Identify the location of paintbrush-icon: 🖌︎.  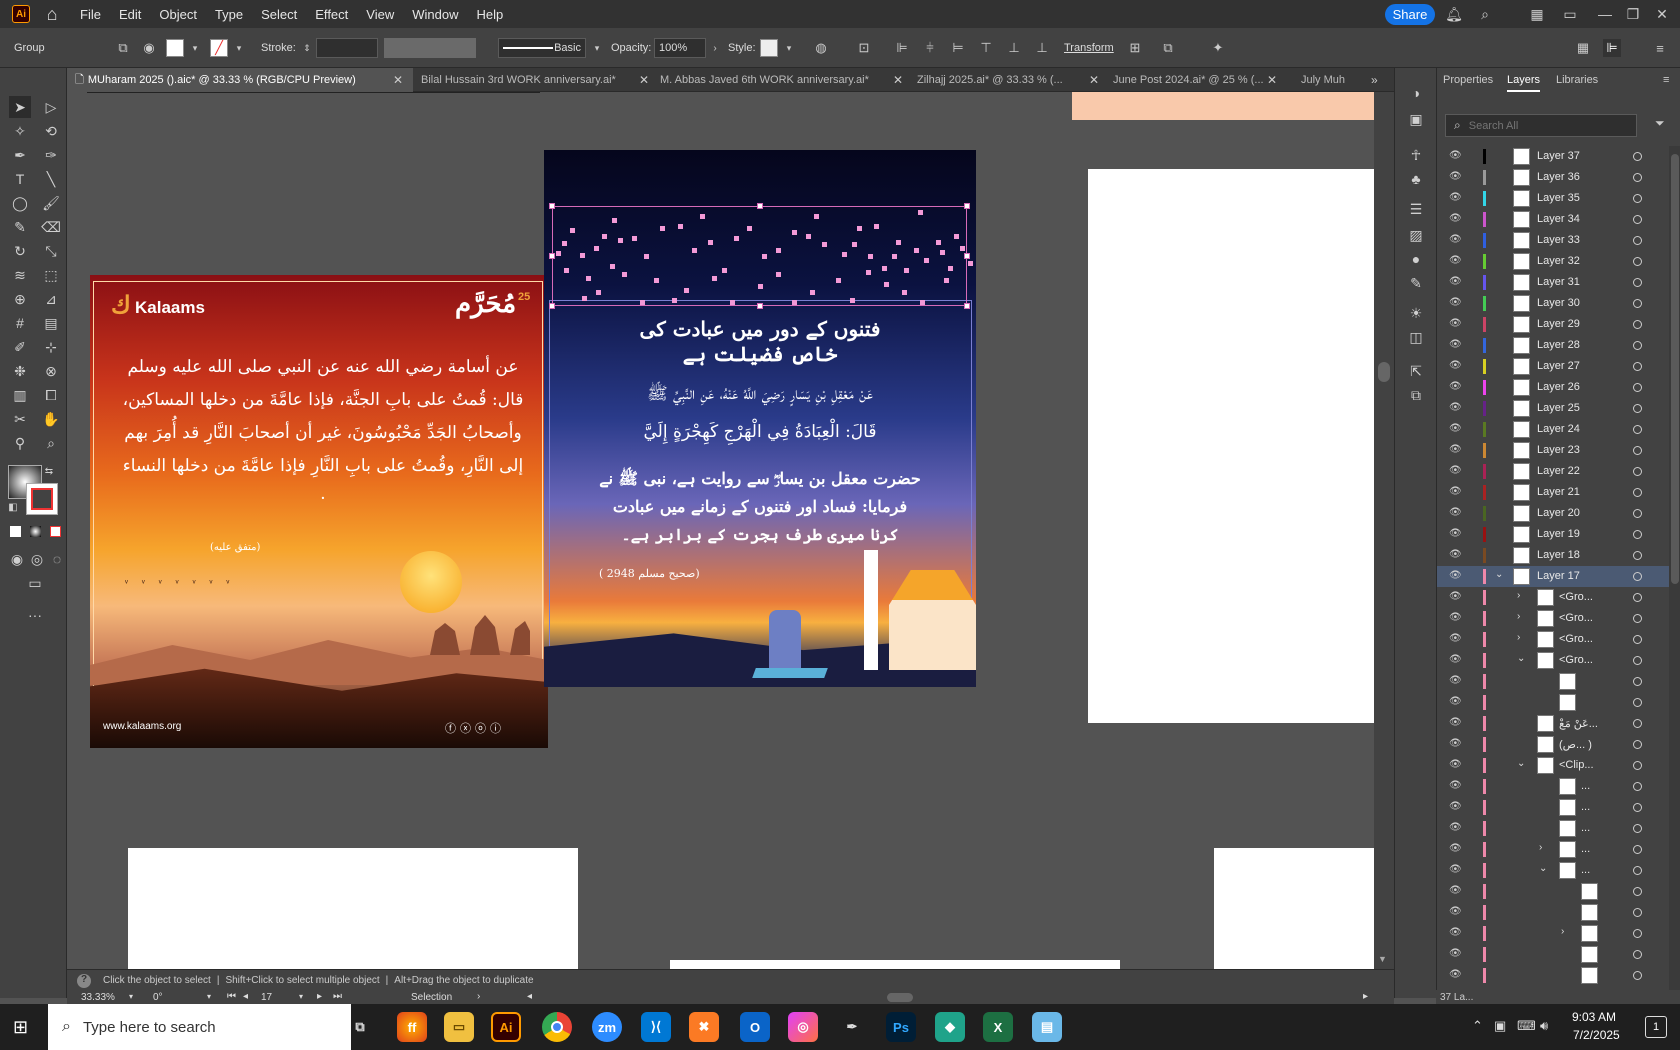
(51, 203).